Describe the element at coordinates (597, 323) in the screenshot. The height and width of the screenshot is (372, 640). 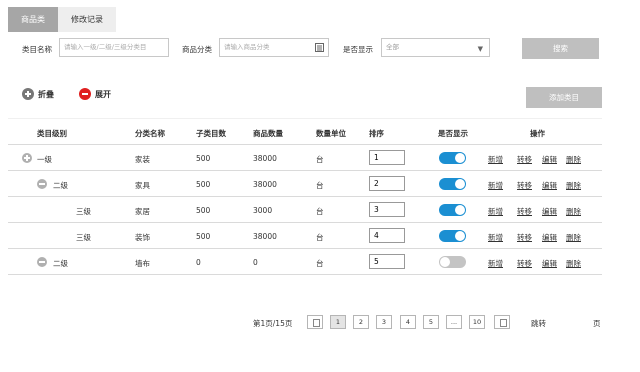
I see `page-unit-label: 页` at that location.